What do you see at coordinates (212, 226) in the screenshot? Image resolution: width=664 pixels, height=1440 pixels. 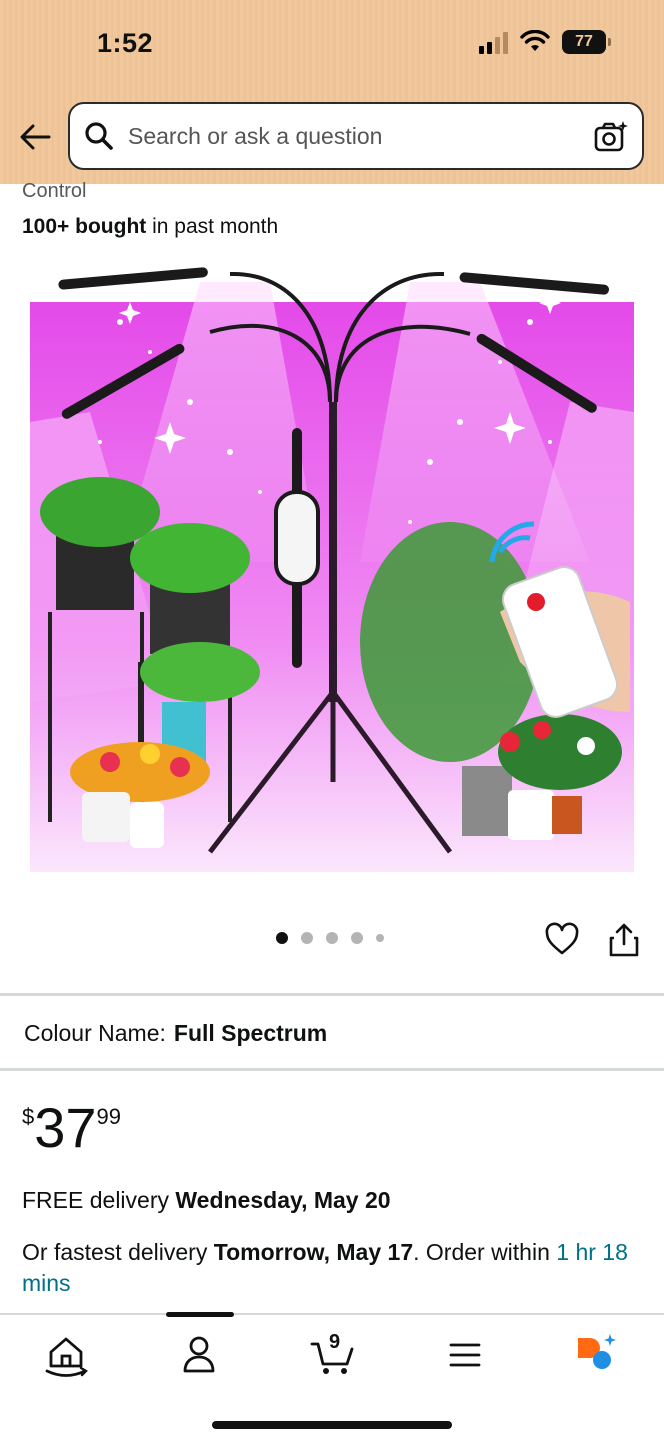 I see `bought-rest: in past month` at bounding box center [212, 226].